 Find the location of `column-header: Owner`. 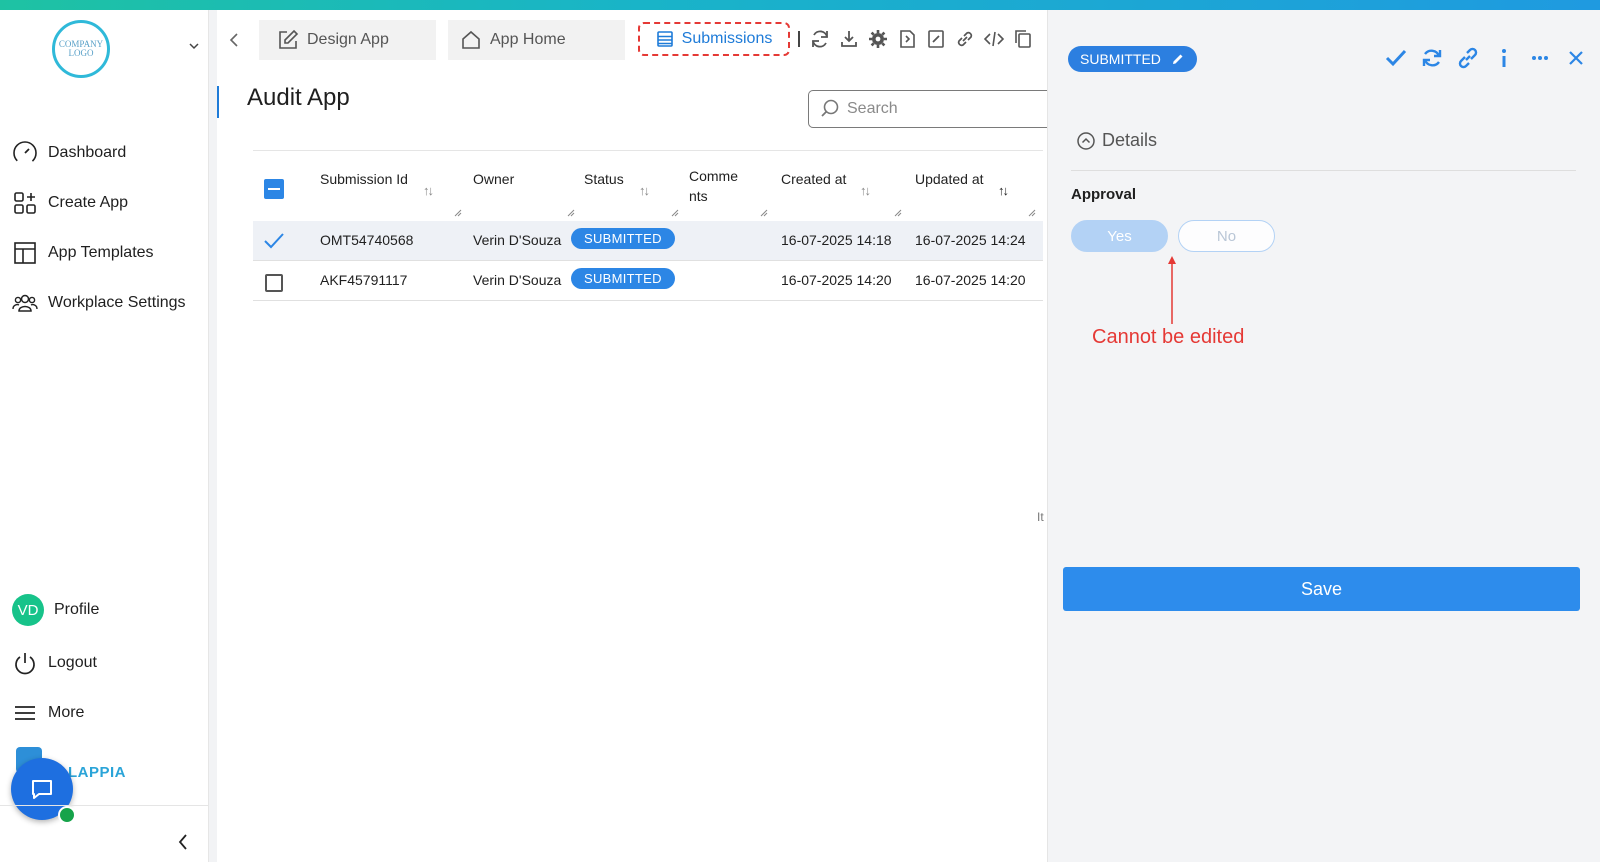

column-header: Owner is located at coordinates (493, 179).